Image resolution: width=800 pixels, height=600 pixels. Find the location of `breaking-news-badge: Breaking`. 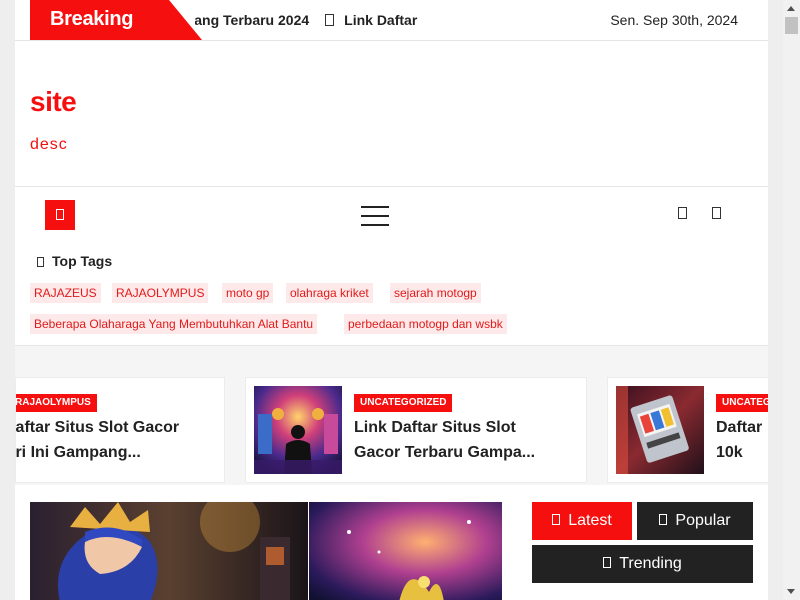

breaking-news-badge: Breaking is located at coordinates (116, 20).